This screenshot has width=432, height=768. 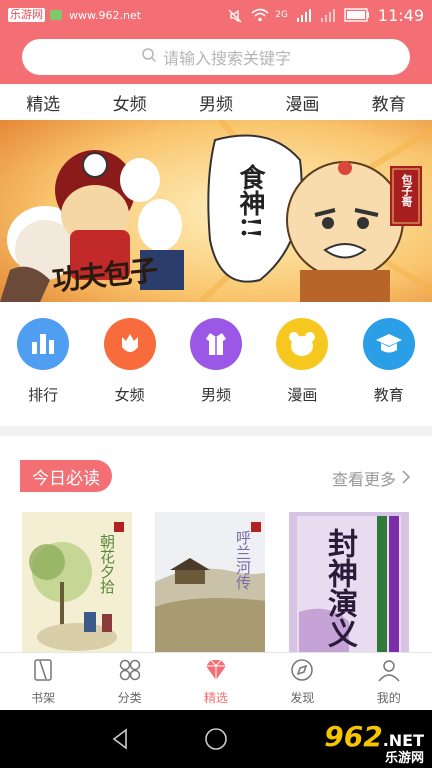 What do you see at coordinates (57, 15) in the screenshot?
I see `notification-icon` at bounding box center [57, 15].